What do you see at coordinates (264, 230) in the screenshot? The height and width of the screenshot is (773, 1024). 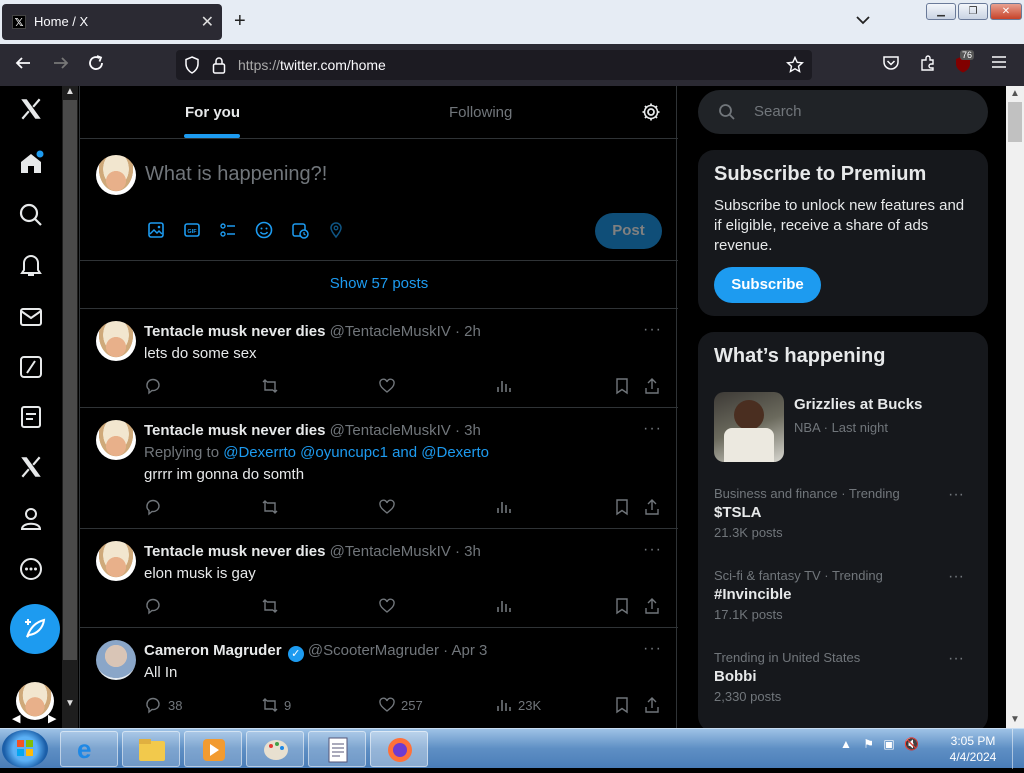 I see `emoji-icon` at bounding box center [264, 230].